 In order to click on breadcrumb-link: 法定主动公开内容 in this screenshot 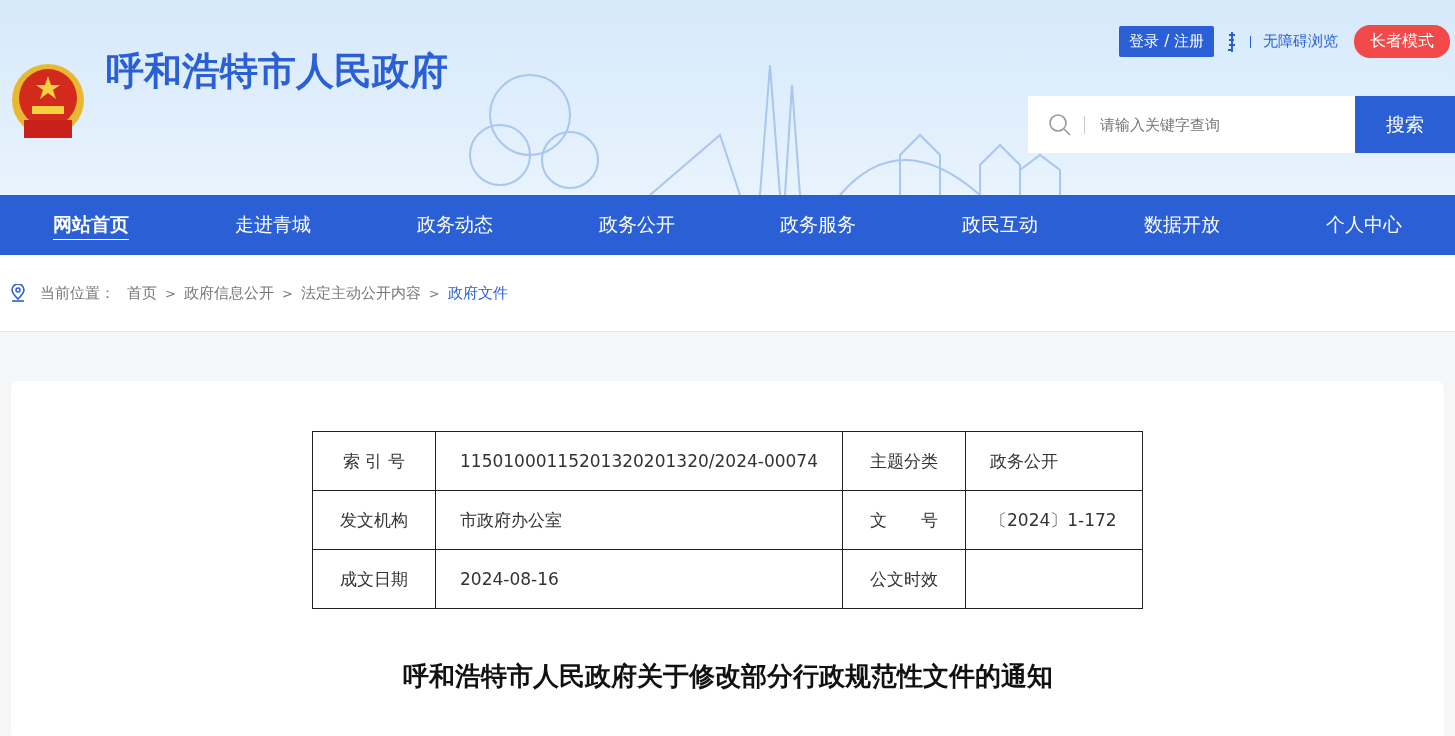, I will do `click(360, 293)`.